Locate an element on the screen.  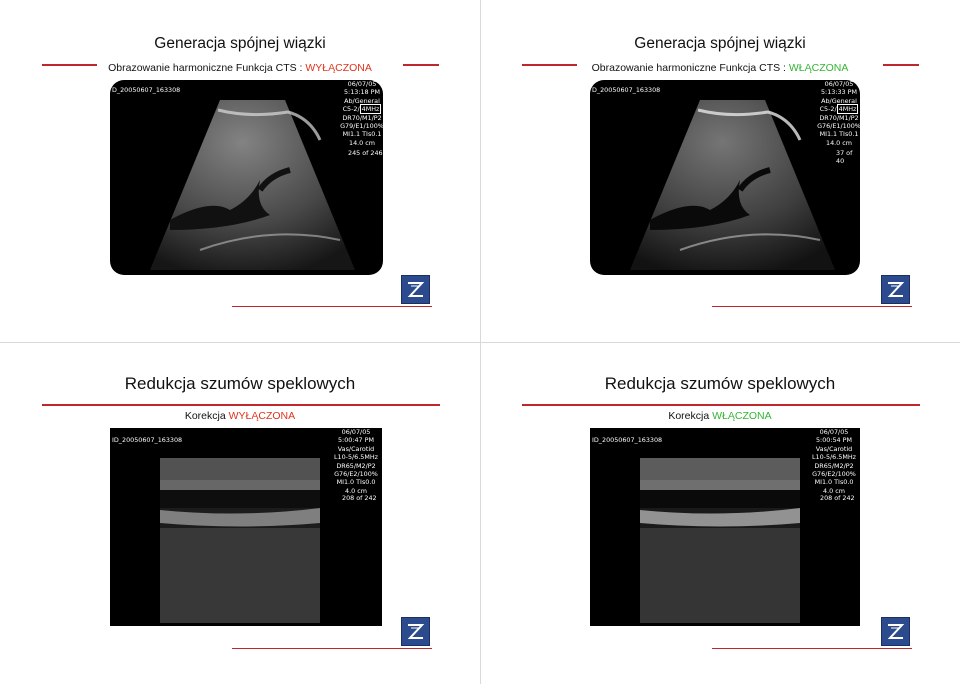
slide-subtitle: Korekcja WŁĄCZONA is located at coordinates (720, 416).